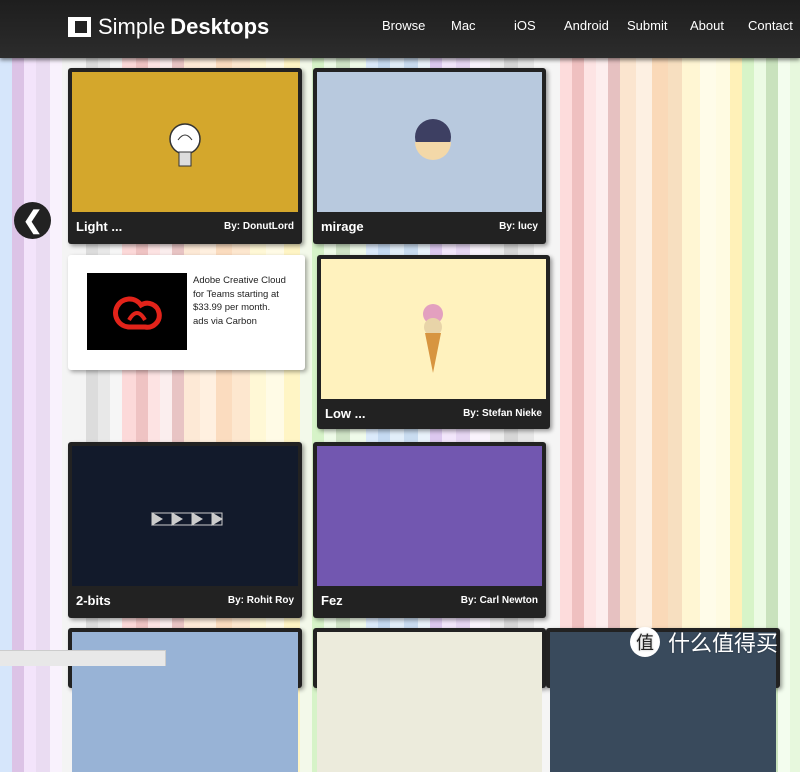  I want to click on card-title: 2-bits, so click(93, 600).